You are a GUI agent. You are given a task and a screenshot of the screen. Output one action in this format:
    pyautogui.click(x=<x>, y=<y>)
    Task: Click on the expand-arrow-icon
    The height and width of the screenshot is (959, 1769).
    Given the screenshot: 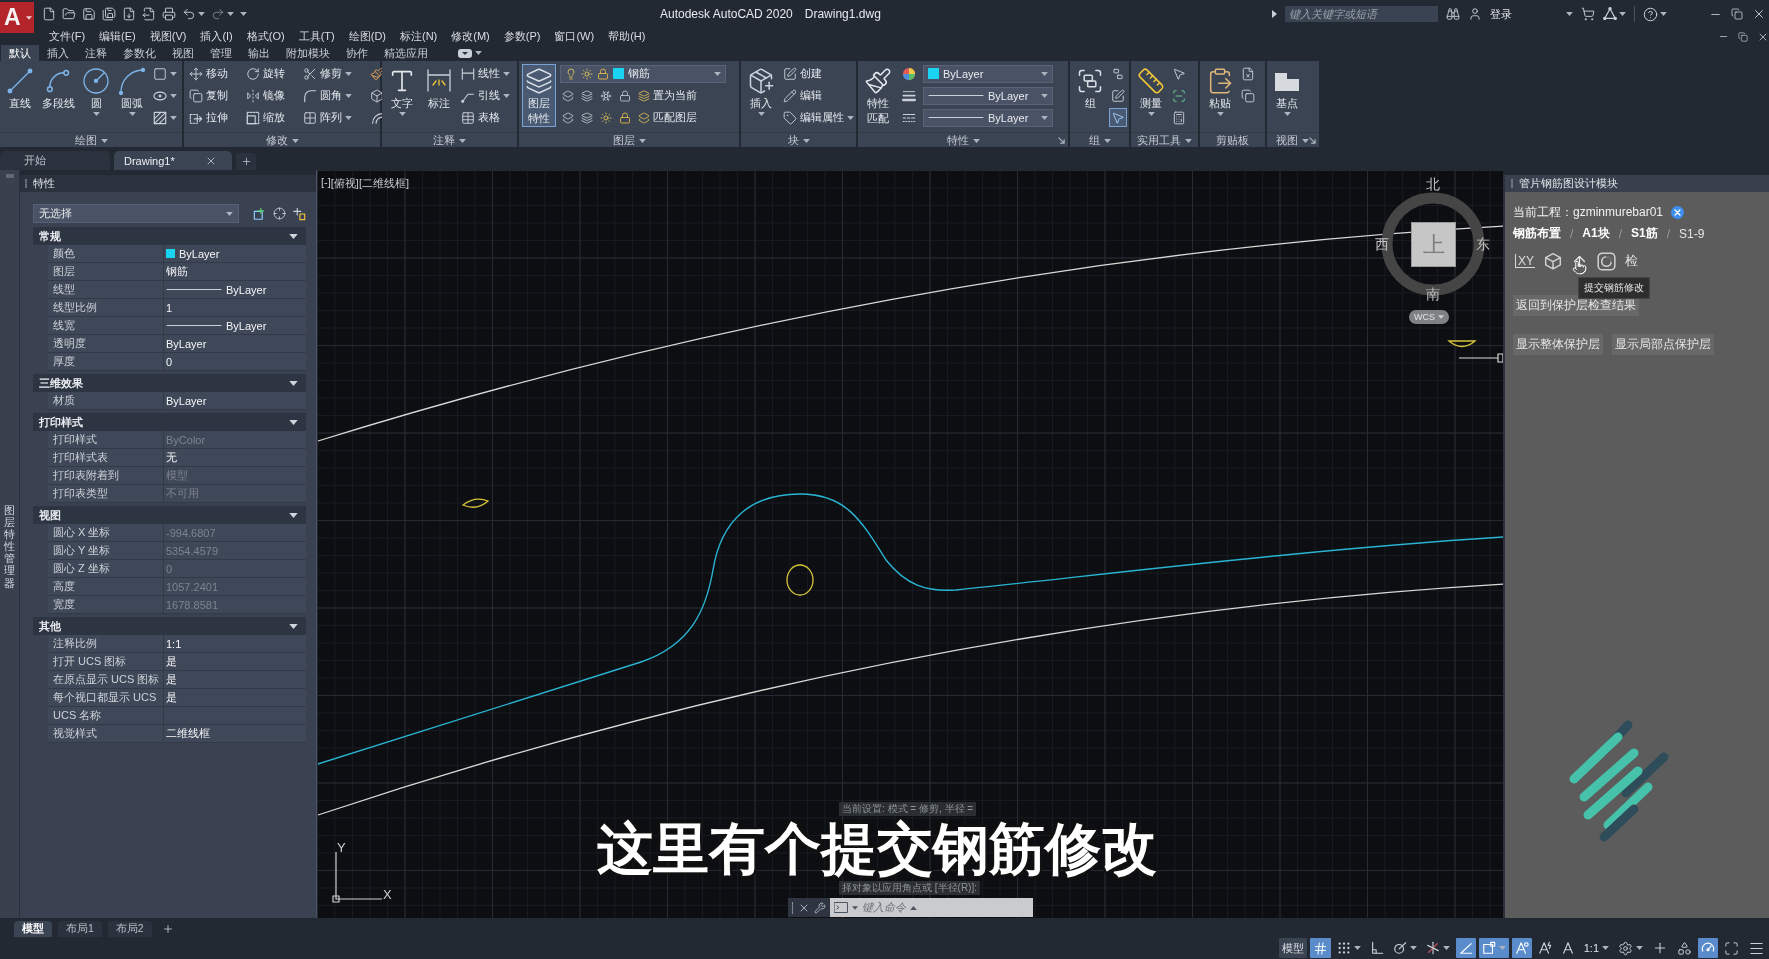 What is the action you would take?
    pyautogui.click(x=1274, y=14)
    